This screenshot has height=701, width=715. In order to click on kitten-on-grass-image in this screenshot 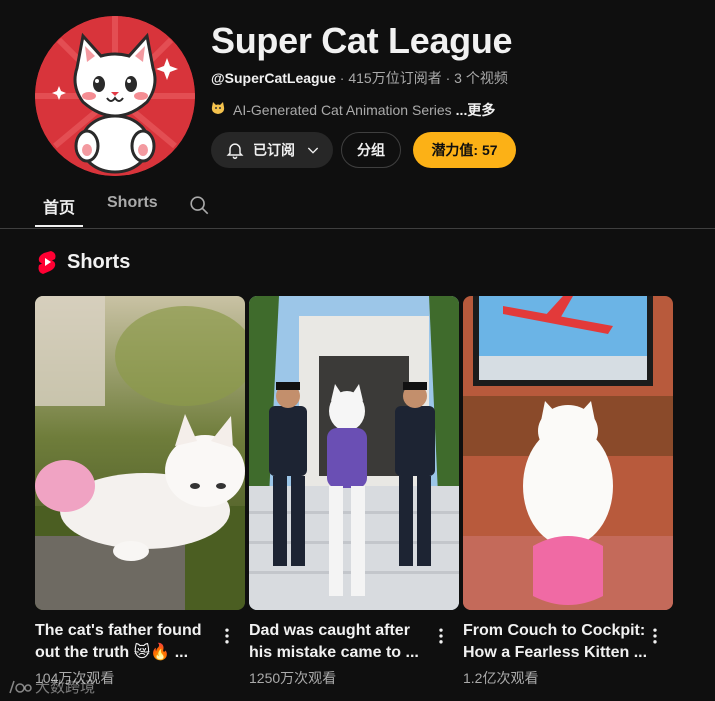, I will do `click(140, 453)`.